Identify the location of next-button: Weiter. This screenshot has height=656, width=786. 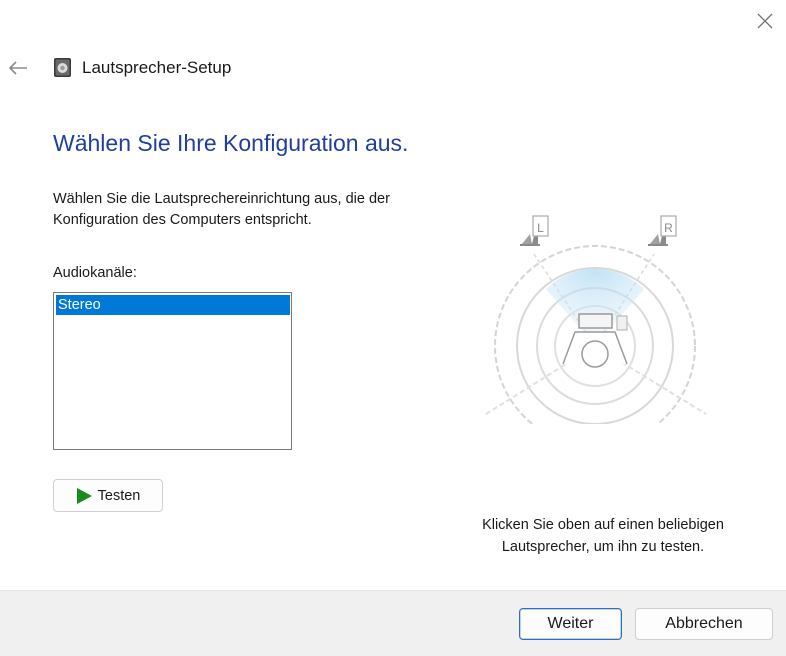
(570, 624).